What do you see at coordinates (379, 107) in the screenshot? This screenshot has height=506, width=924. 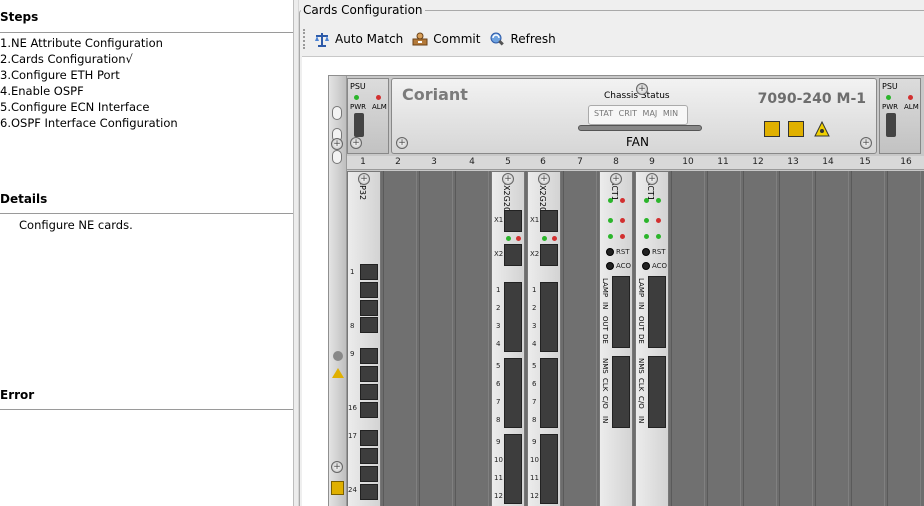 I see `alm-label: ALM` at bounding box center [379, 107].